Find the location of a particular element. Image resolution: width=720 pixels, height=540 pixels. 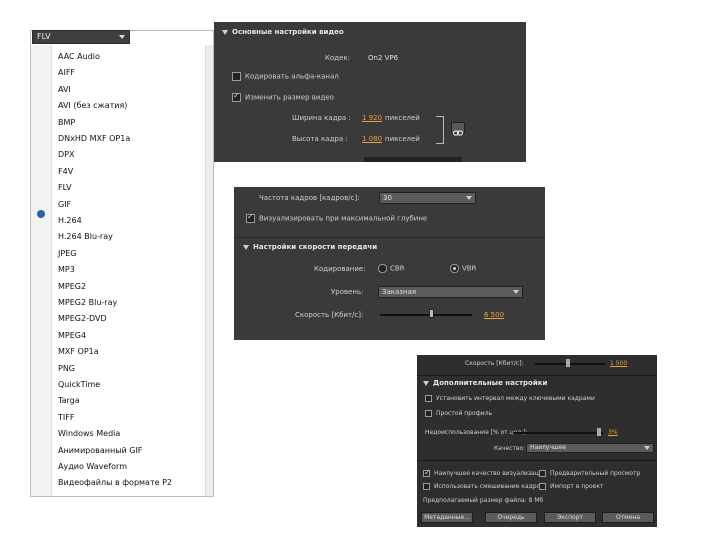

aspect-bracket is located at coordinates (440, 130).